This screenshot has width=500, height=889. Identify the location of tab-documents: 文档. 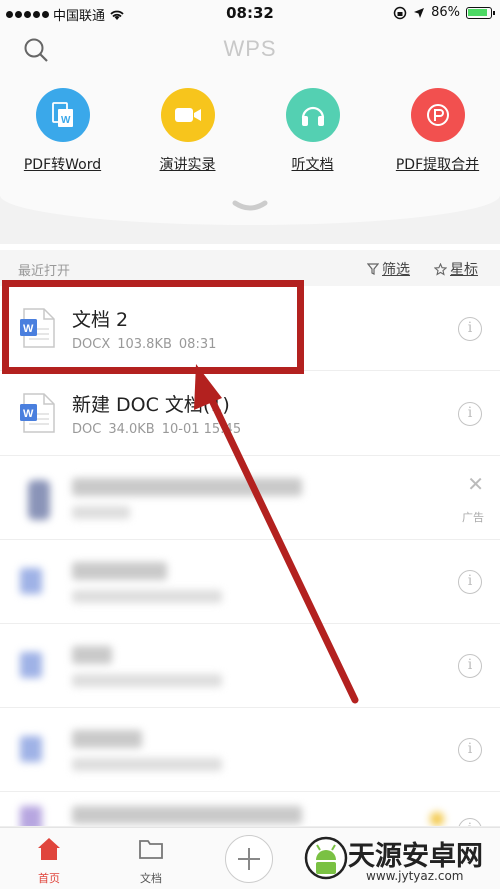
(151, 858).